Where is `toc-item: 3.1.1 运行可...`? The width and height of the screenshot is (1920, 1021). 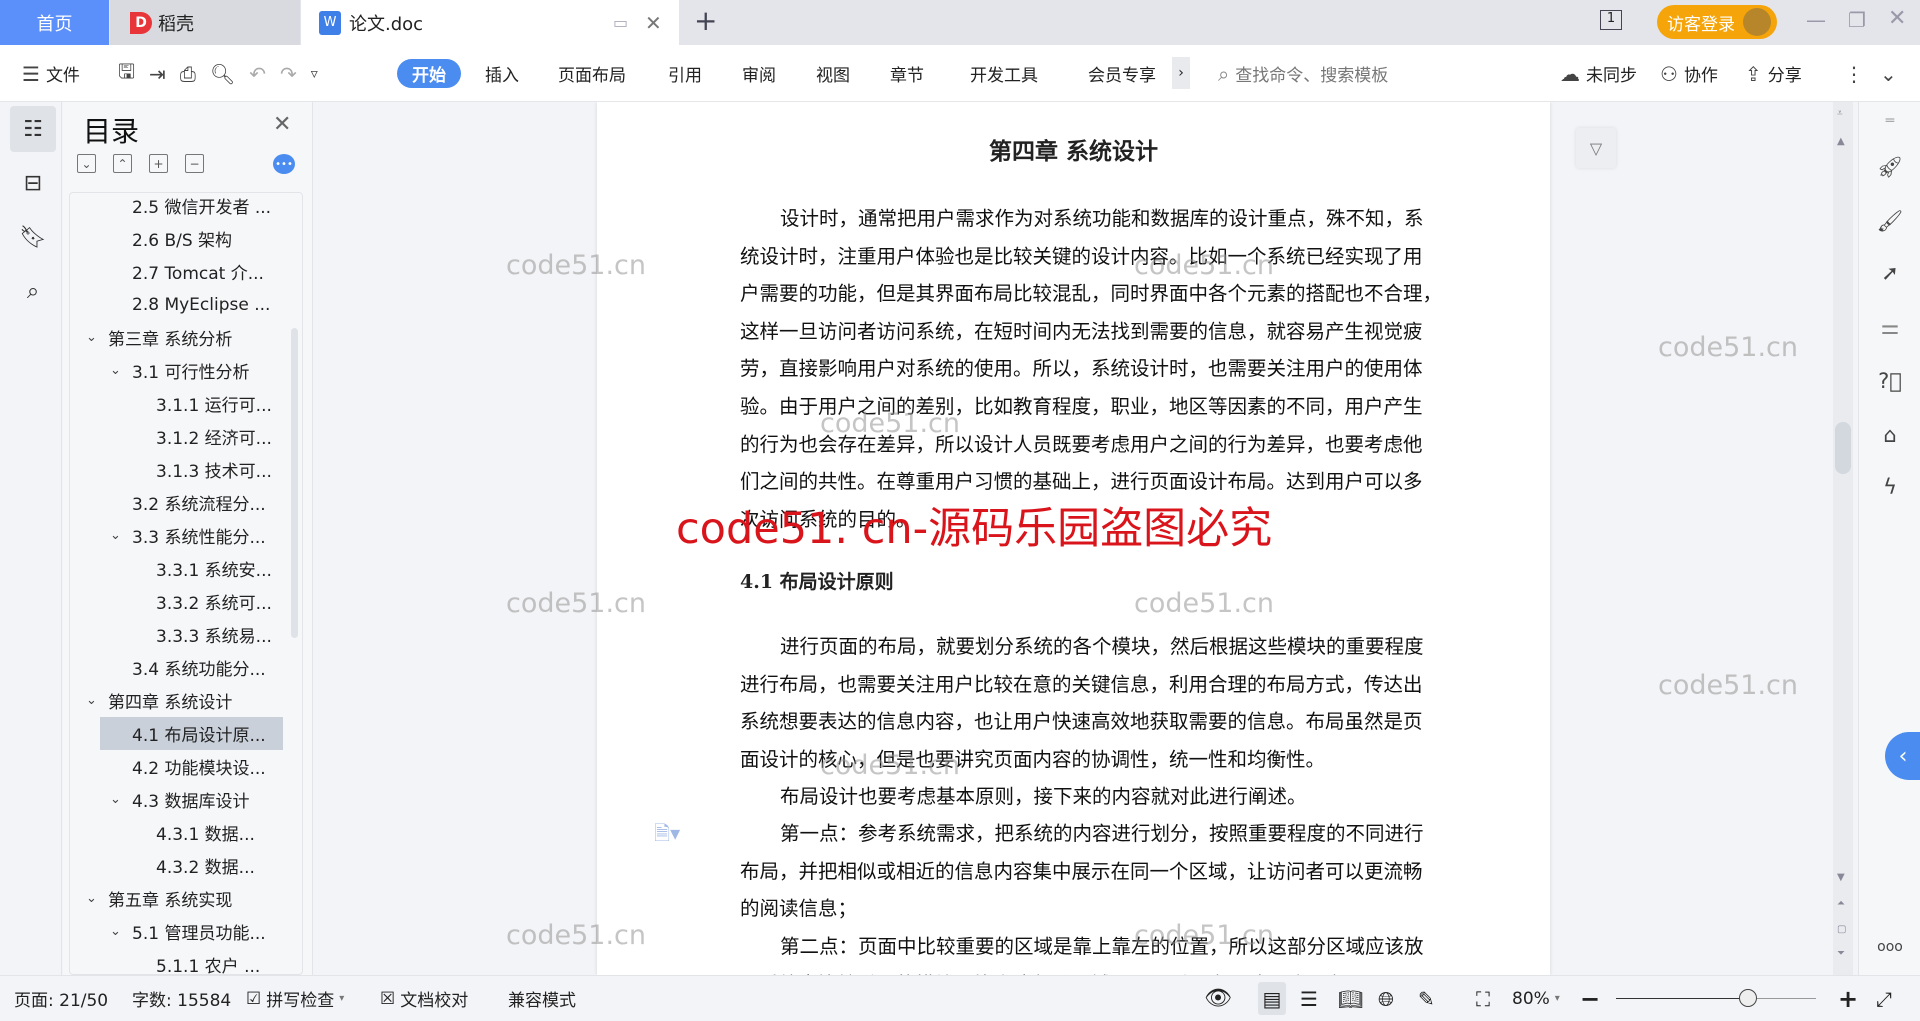
toc-item: 3.1.1 运行可... is located at coordinates (185, 403).